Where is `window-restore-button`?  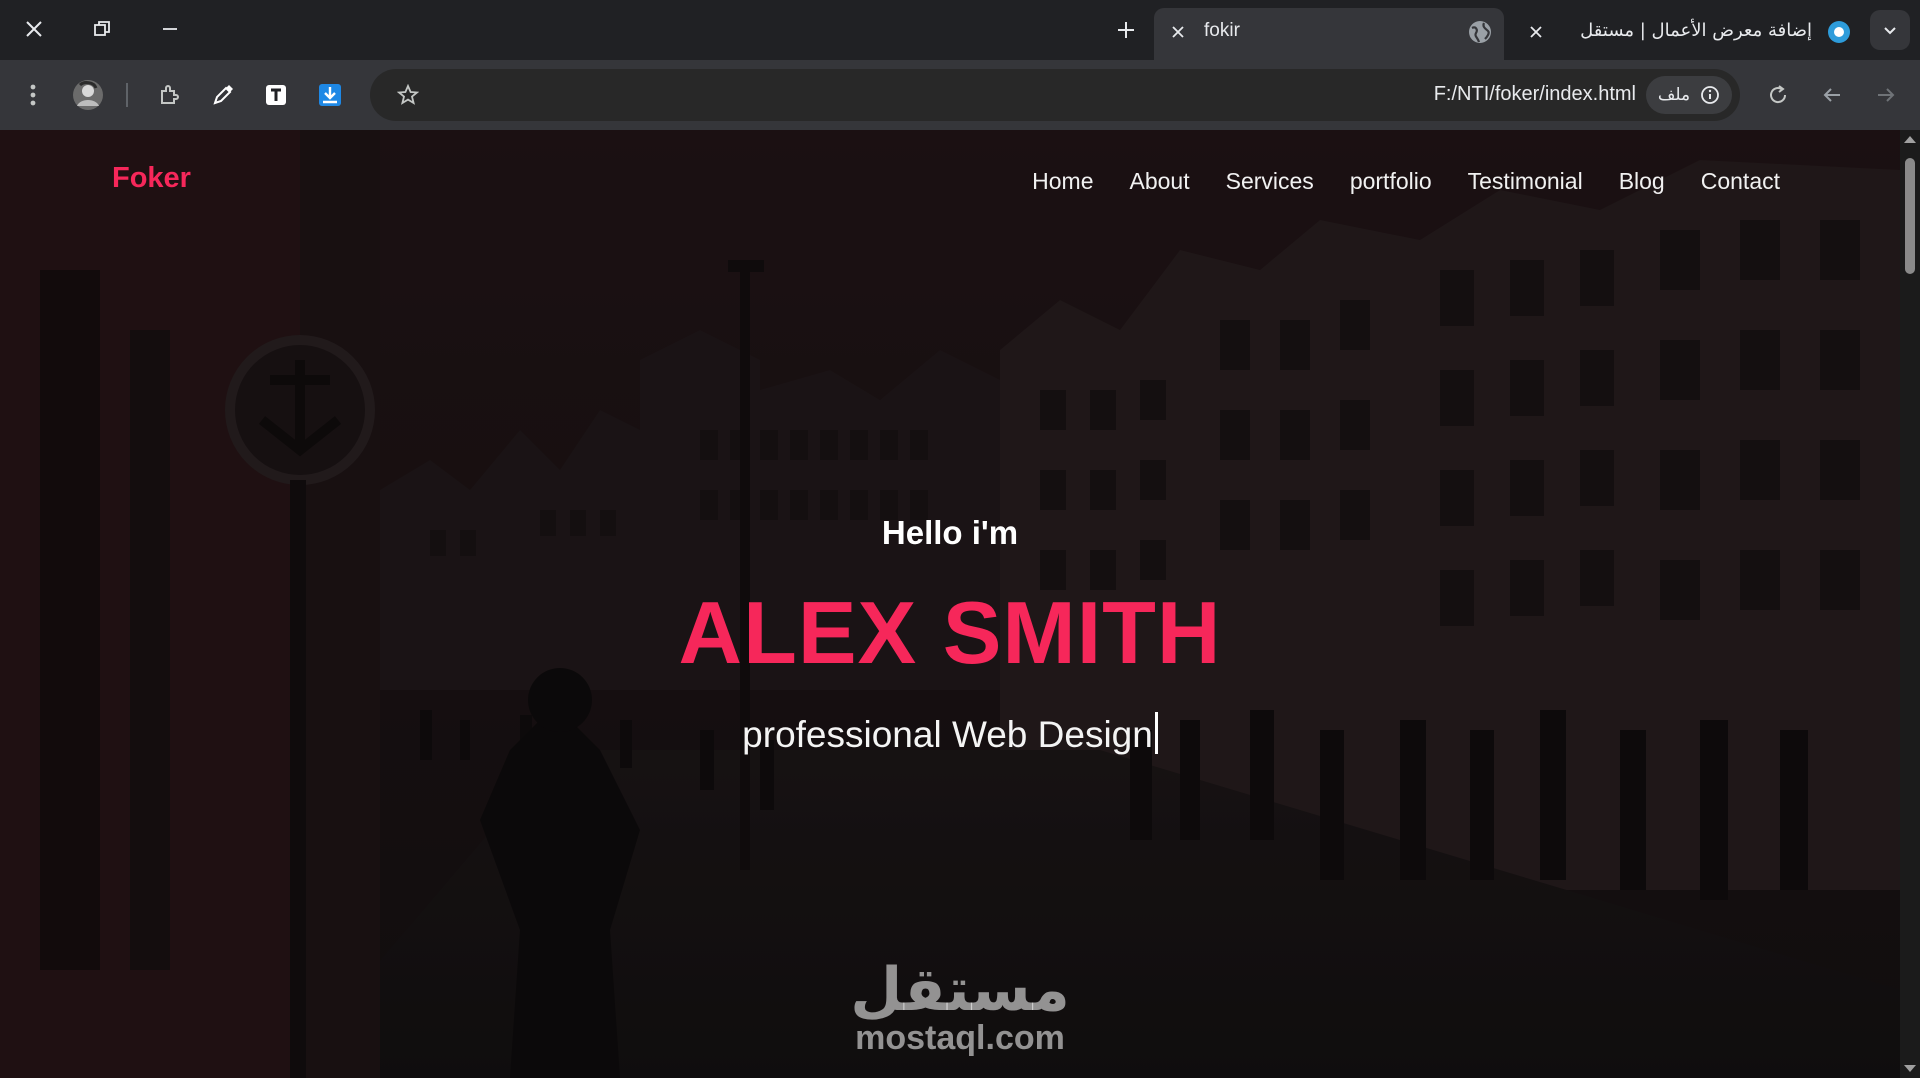
window-restore-button is located at coordinates (102, 29).